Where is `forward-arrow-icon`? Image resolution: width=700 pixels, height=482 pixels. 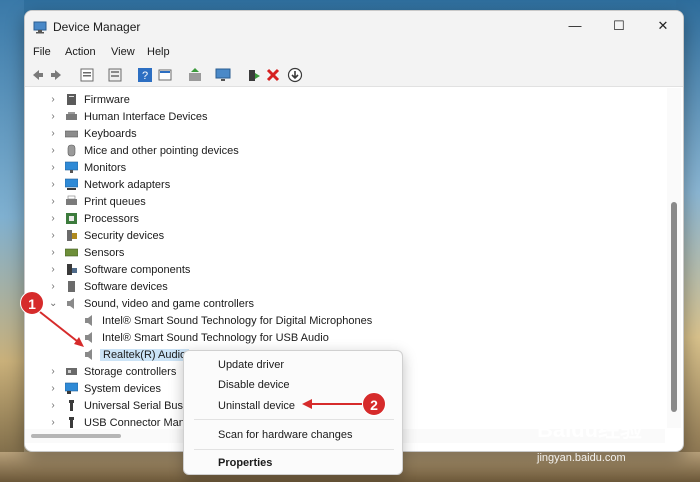
forward-arrow-icon is located at coordinates (57, 75).